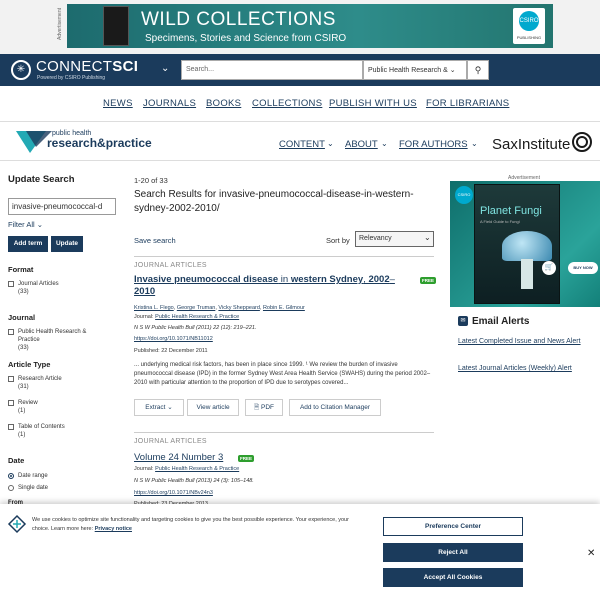 This screenshot has height=600, width=600. I want to click on sax-institute-logo: SaxInstitute, so click(531, 144).